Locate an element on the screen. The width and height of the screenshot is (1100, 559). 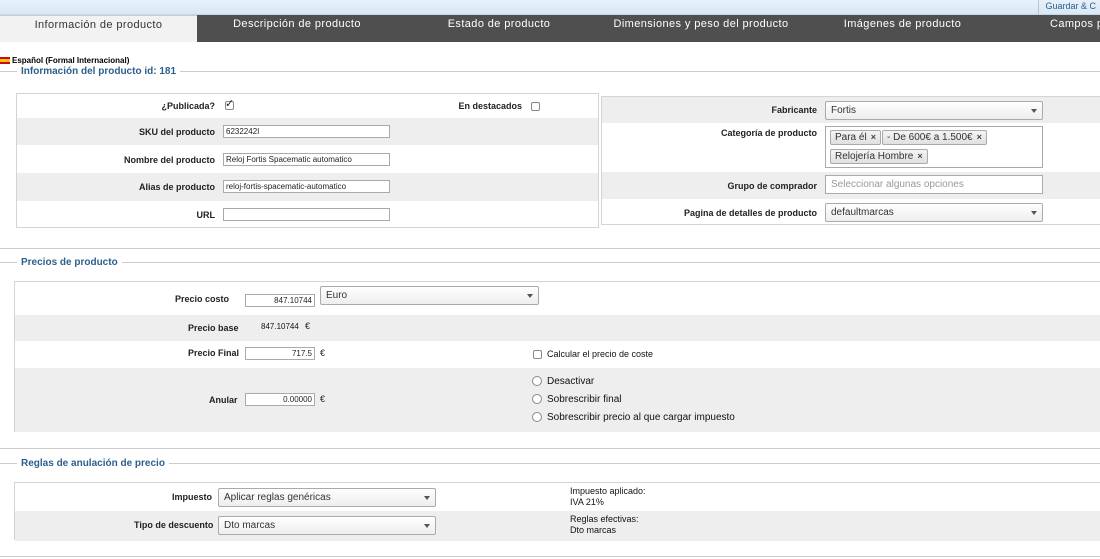
language-indicator: Español (Formal Internacional) is located at coordinates (64, 60).